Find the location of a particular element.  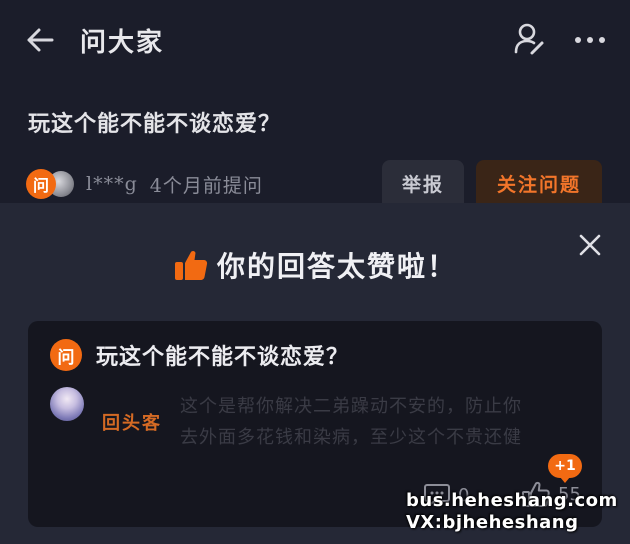

page-title: 问大家 is located at coordinates (122, 43).